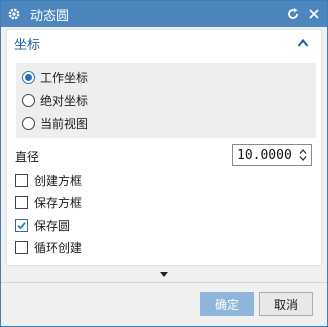 The image size is (328, 327). Describe the element at coordinates (27, 157) in the screenshot. I see `diameter-label: 直径` at that location.